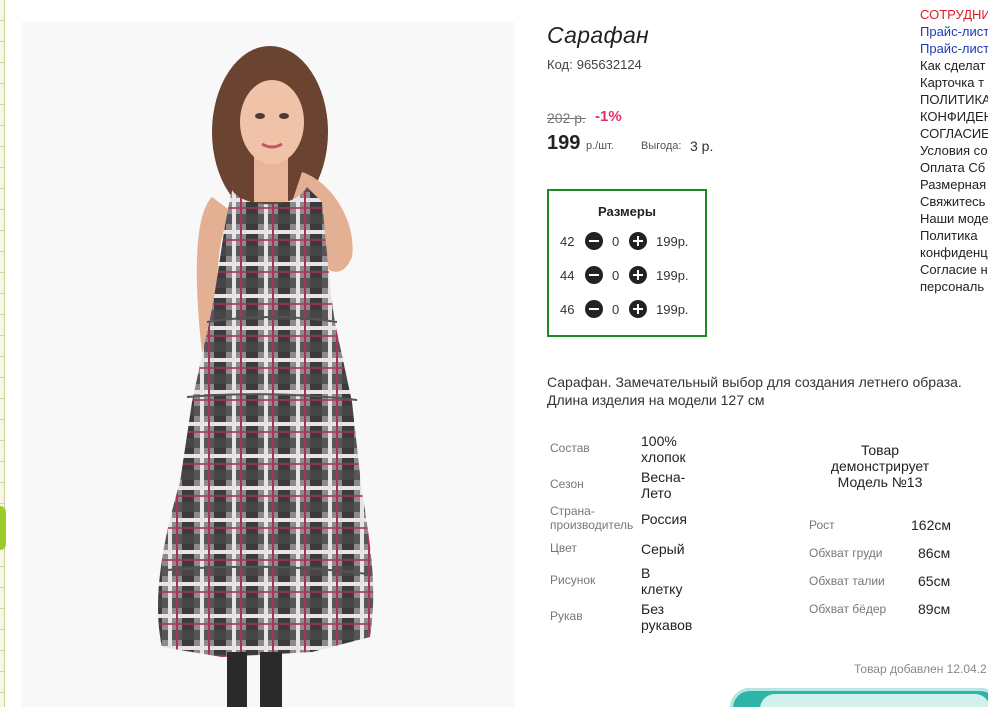  Describe the element at coordinates (954, 218) in the screenshot. I see `sidebar-link: Наши моде` at that location.